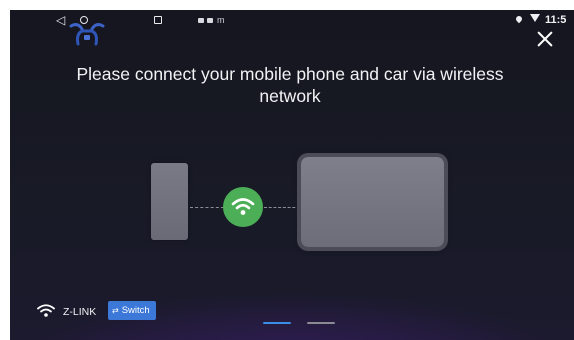  I want to click on wifi-badge, so click(243, 207).